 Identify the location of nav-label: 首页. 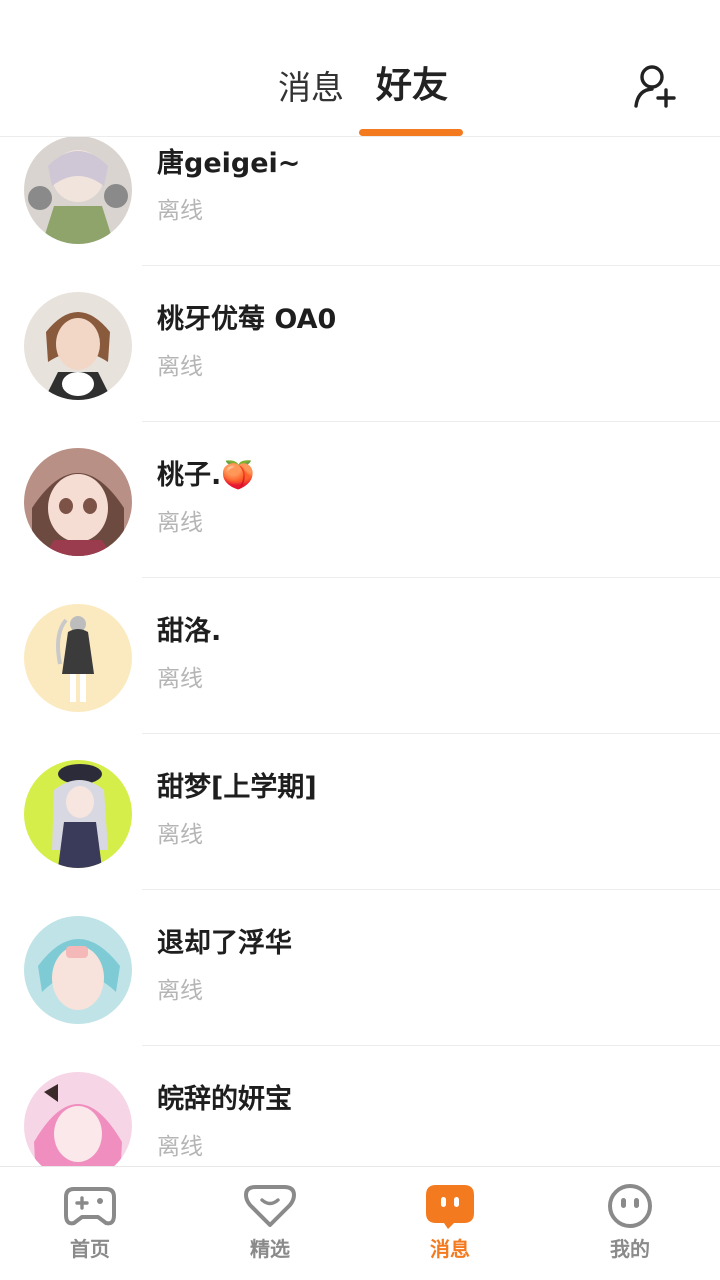
(90, 1249).